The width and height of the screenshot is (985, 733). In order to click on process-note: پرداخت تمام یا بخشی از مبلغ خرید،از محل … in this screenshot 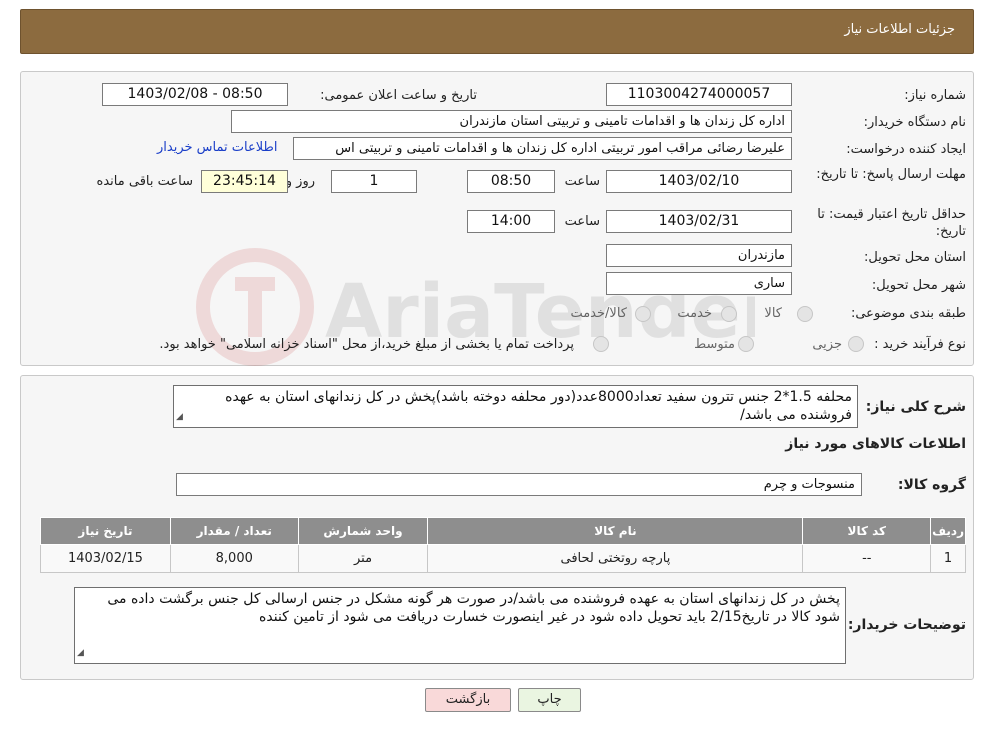, I will do `click(366, 344)`.